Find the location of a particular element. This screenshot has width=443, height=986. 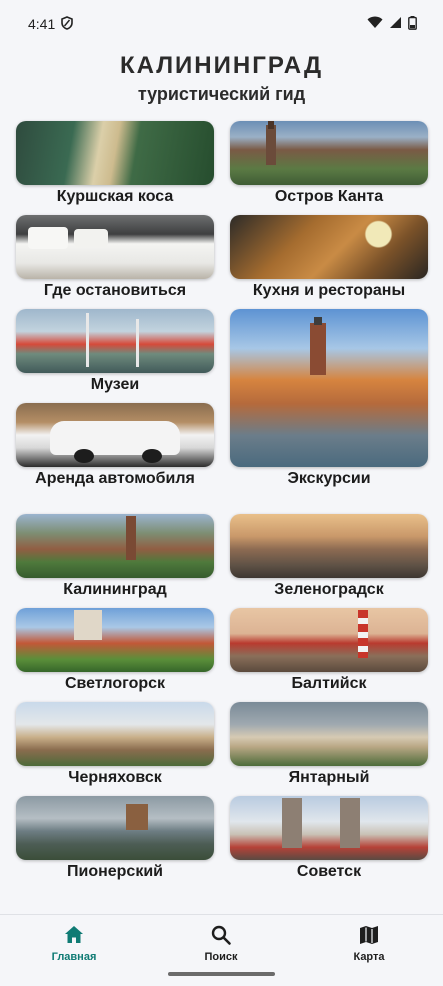

ostrov-kanta-image is located at coordinates (329, 153).